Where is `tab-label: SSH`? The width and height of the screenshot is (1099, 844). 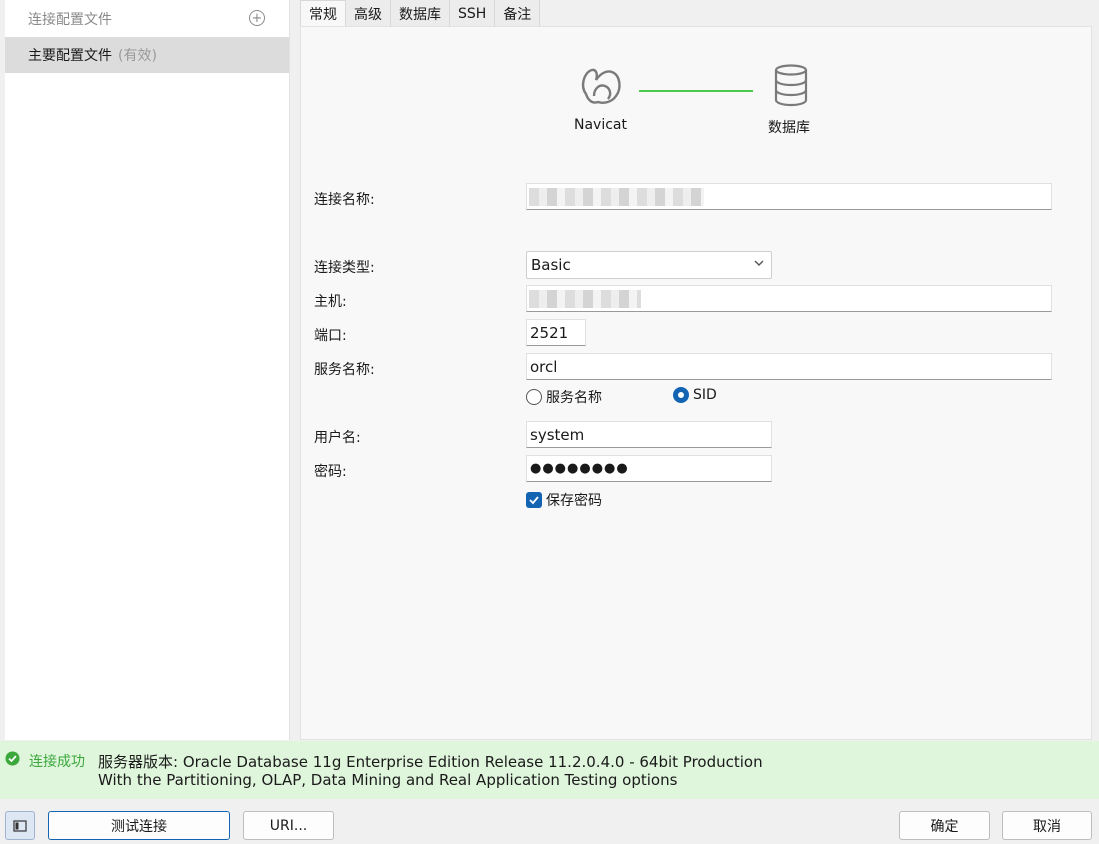 tab-label: SSH is located at coordinates (472, 13).